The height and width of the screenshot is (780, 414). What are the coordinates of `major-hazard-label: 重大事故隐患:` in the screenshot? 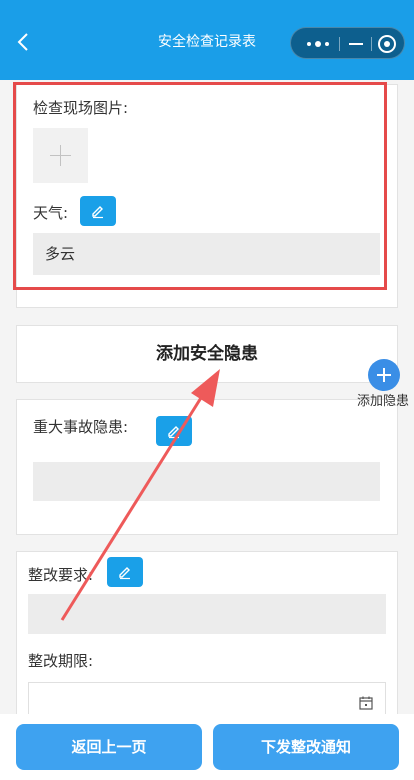 It's located at (81, 427).